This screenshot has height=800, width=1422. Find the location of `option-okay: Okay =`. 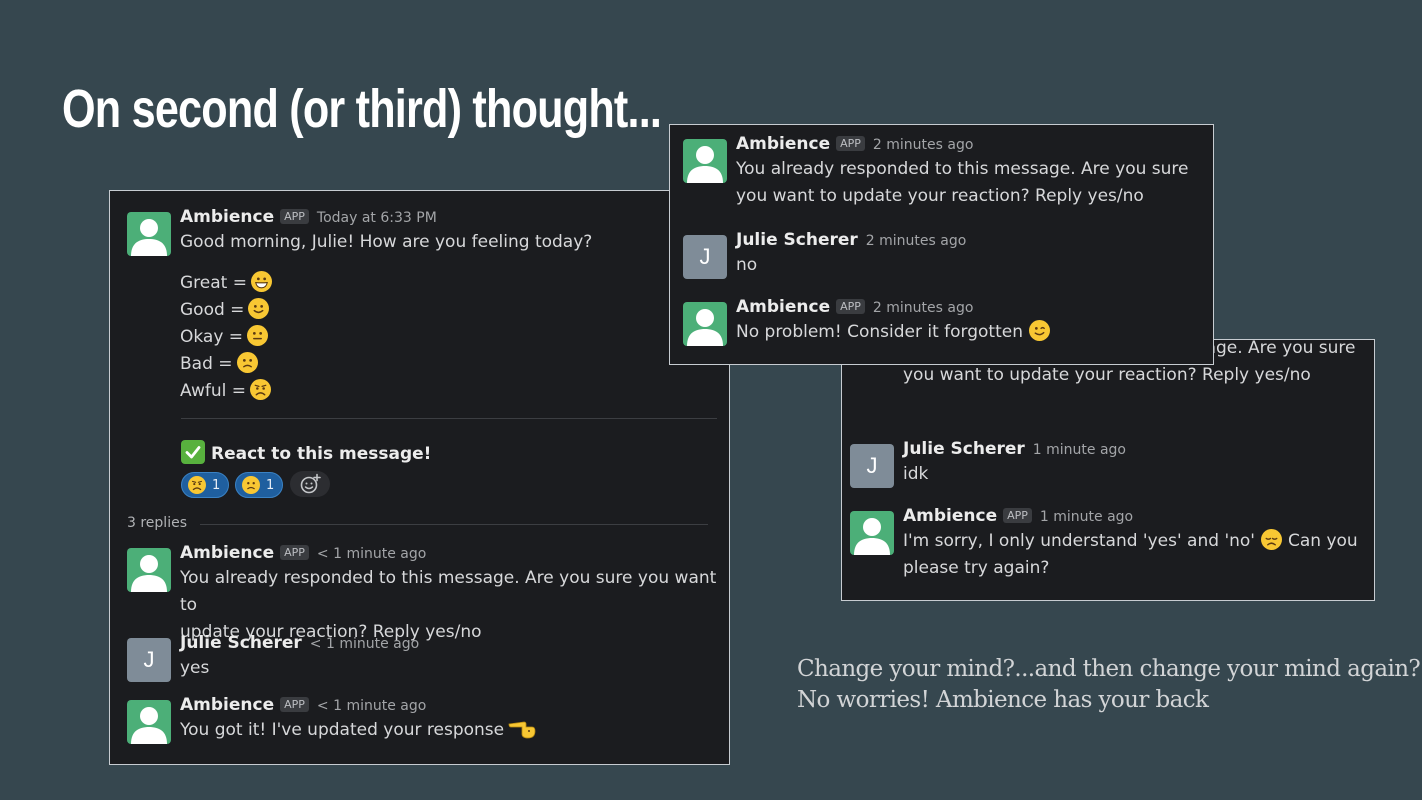

option-okay: Okay = is located at coordinates (450, 337).